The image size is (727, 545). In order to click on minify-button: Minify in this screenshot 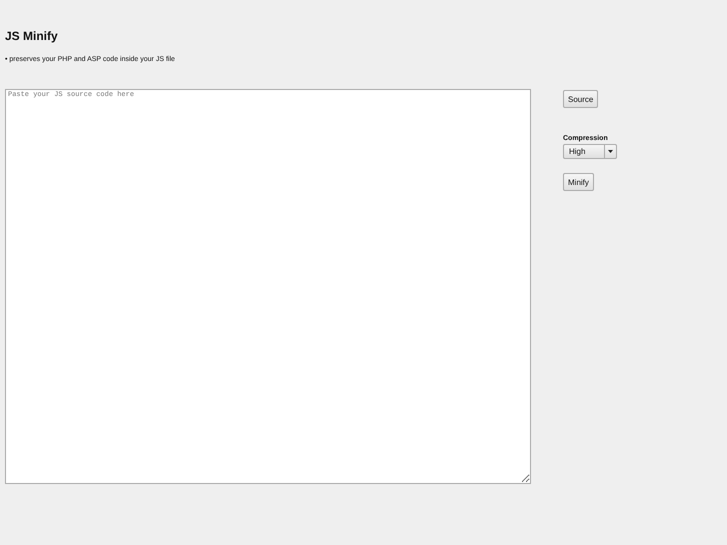, I will do `click(578, 182)`.